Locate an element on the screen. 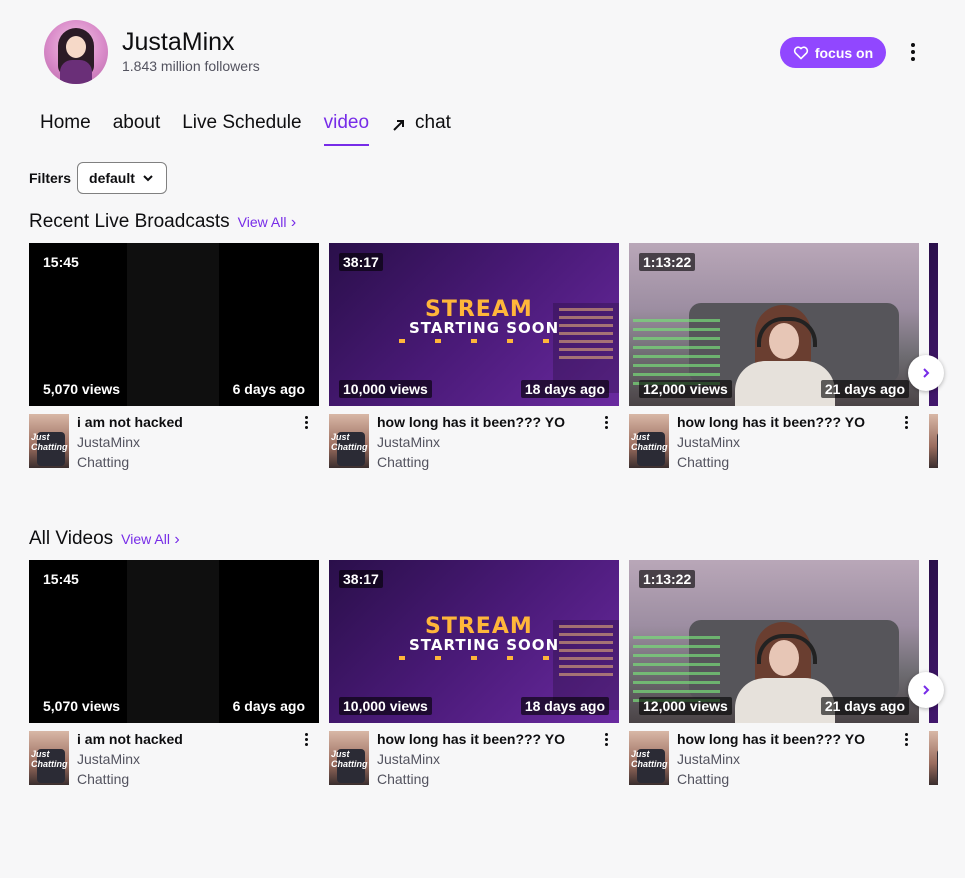 This screenshot has height=878, width=965. more-options-icon is located at coordinates (913, 52).